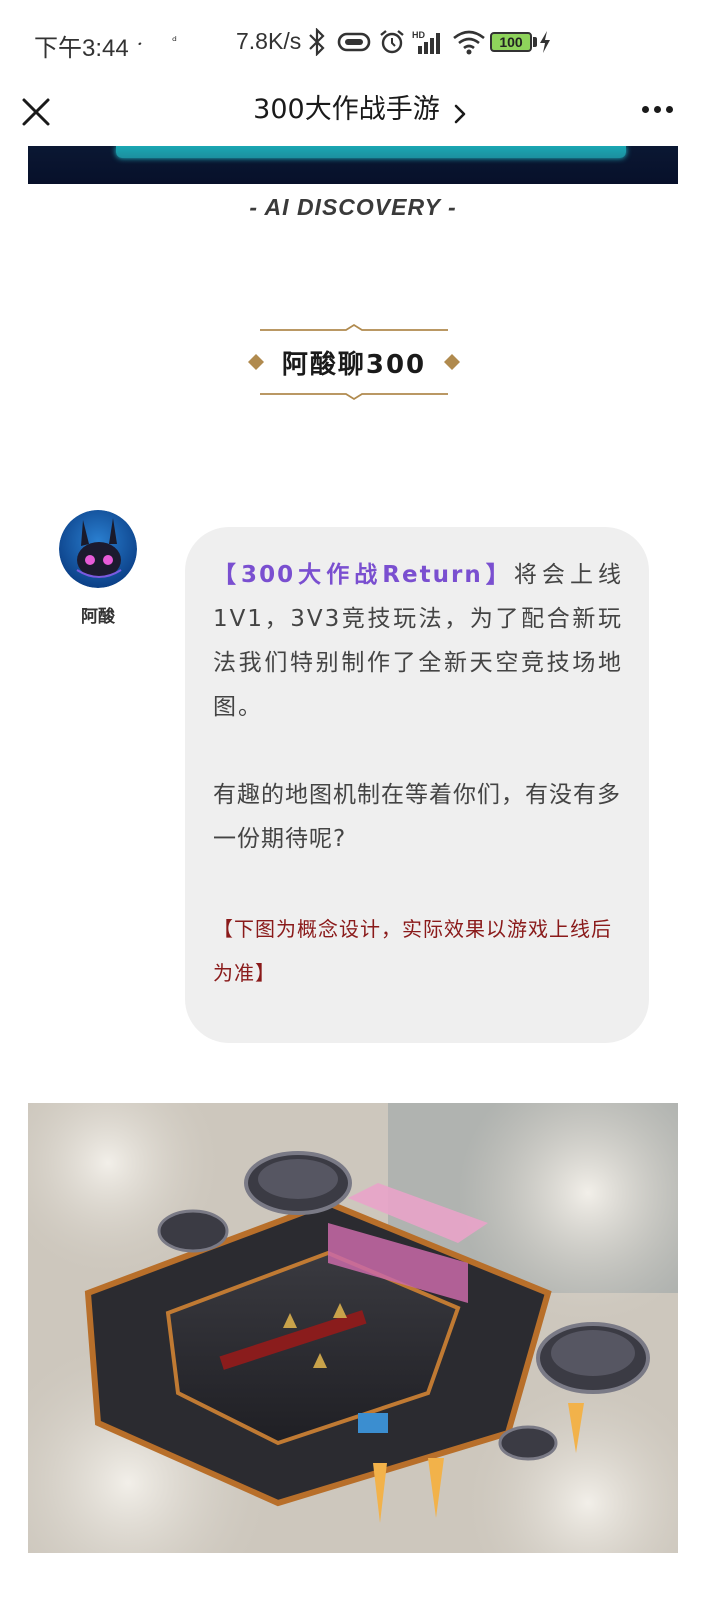 This screenshot has width=720, height=1600. I want to click on nav-bar: 300大作战手游, so click(360, 113).